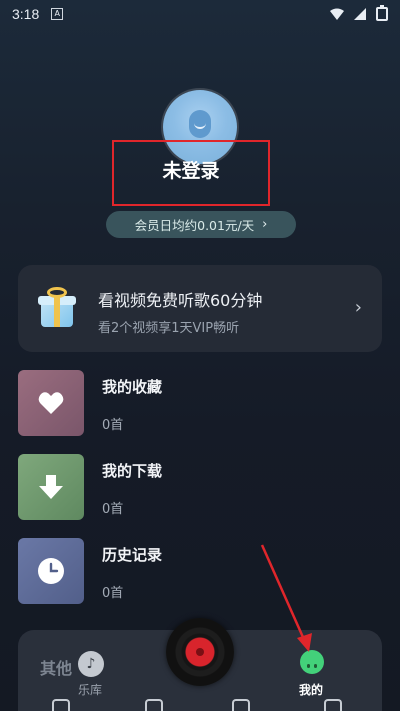 The width and height of the screenshot is (400, 711). Describe the element at coordinates (61, 705) in the screenshot. I see `headphones-icon` at that location.